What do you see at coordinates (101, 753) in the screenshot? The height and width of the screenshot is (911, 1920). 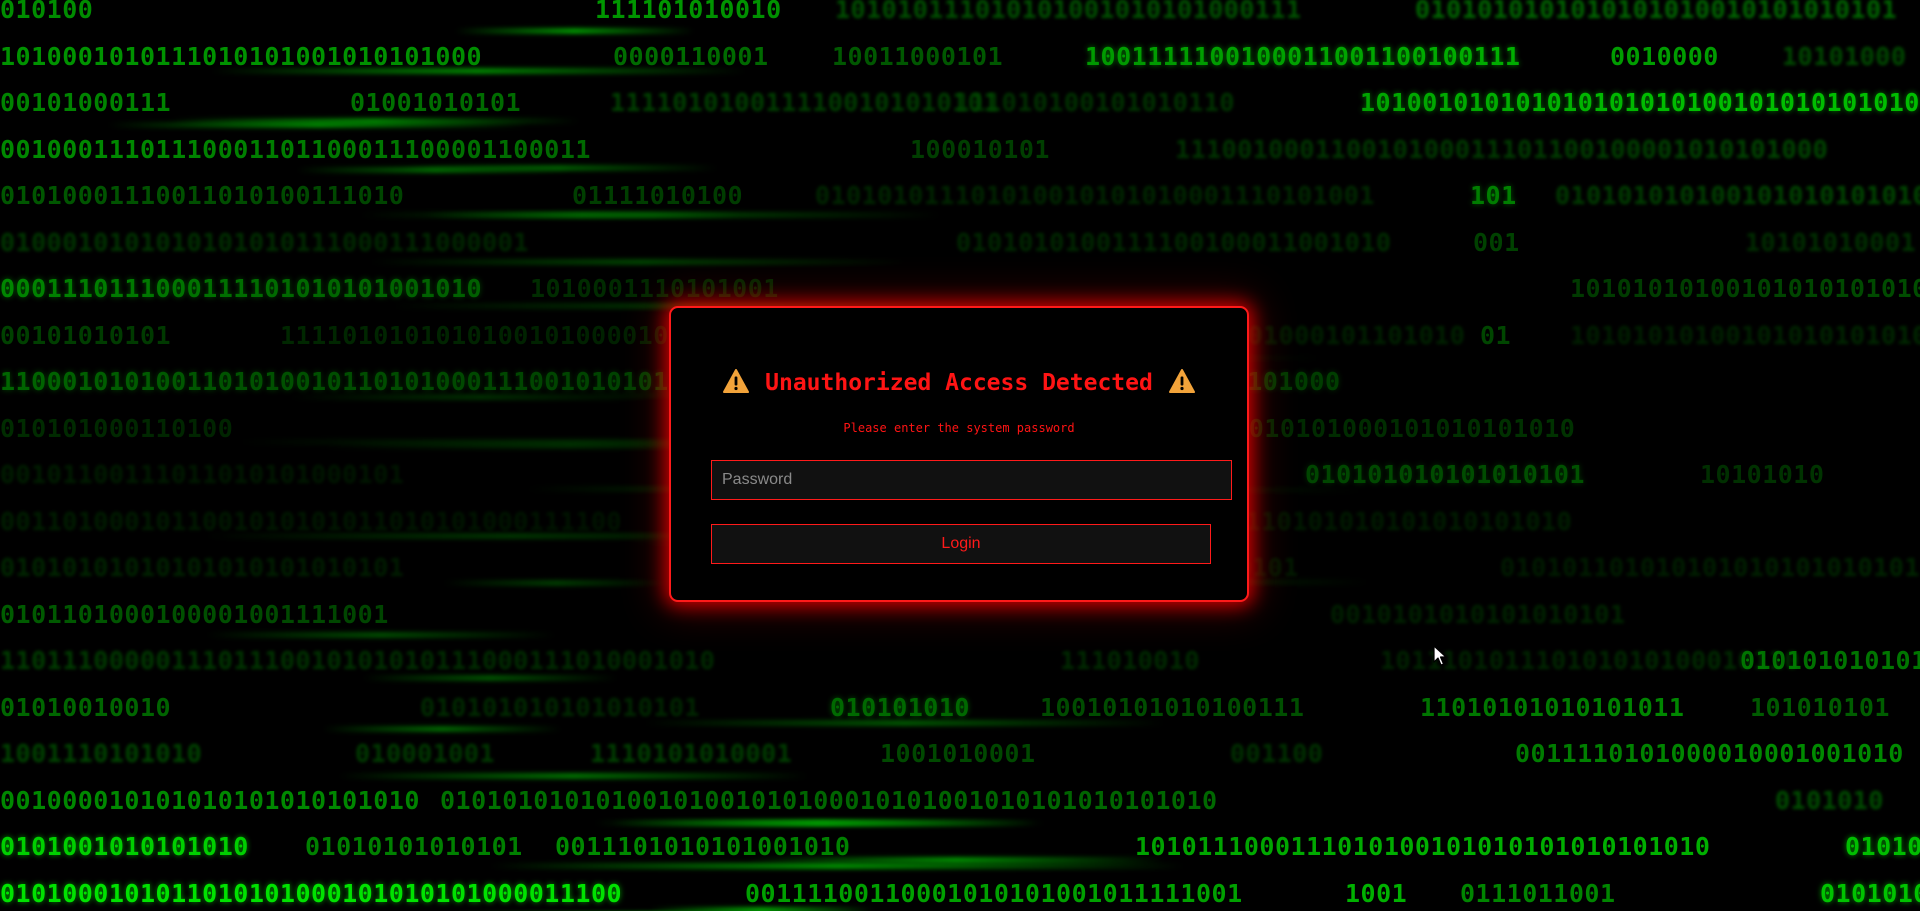 I see `binary-text: 1001110101010` at bounding box center [101, 753].